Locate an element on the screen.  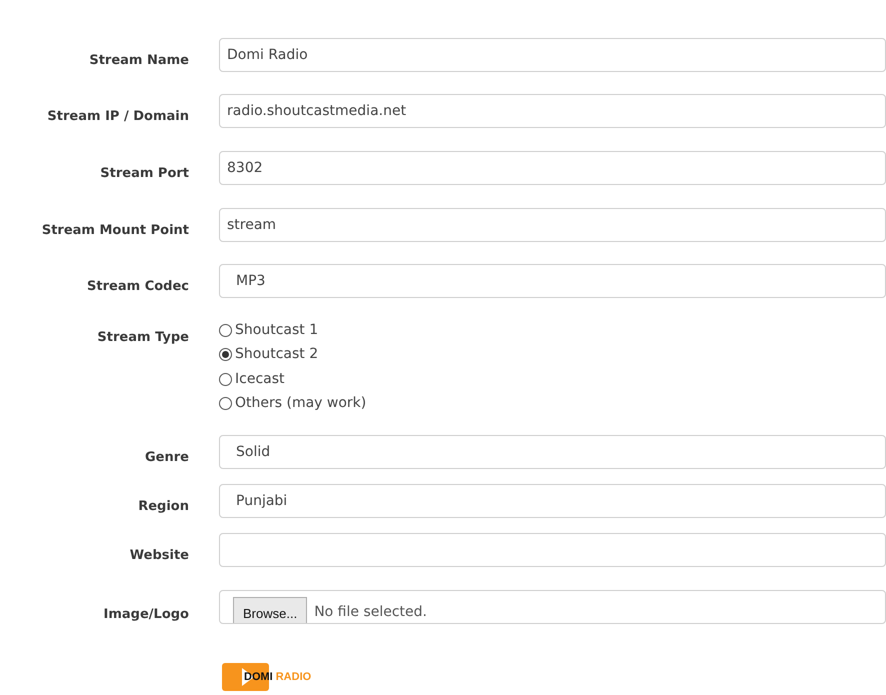
select-field: Punjabi is located at coordinates (552, 501).